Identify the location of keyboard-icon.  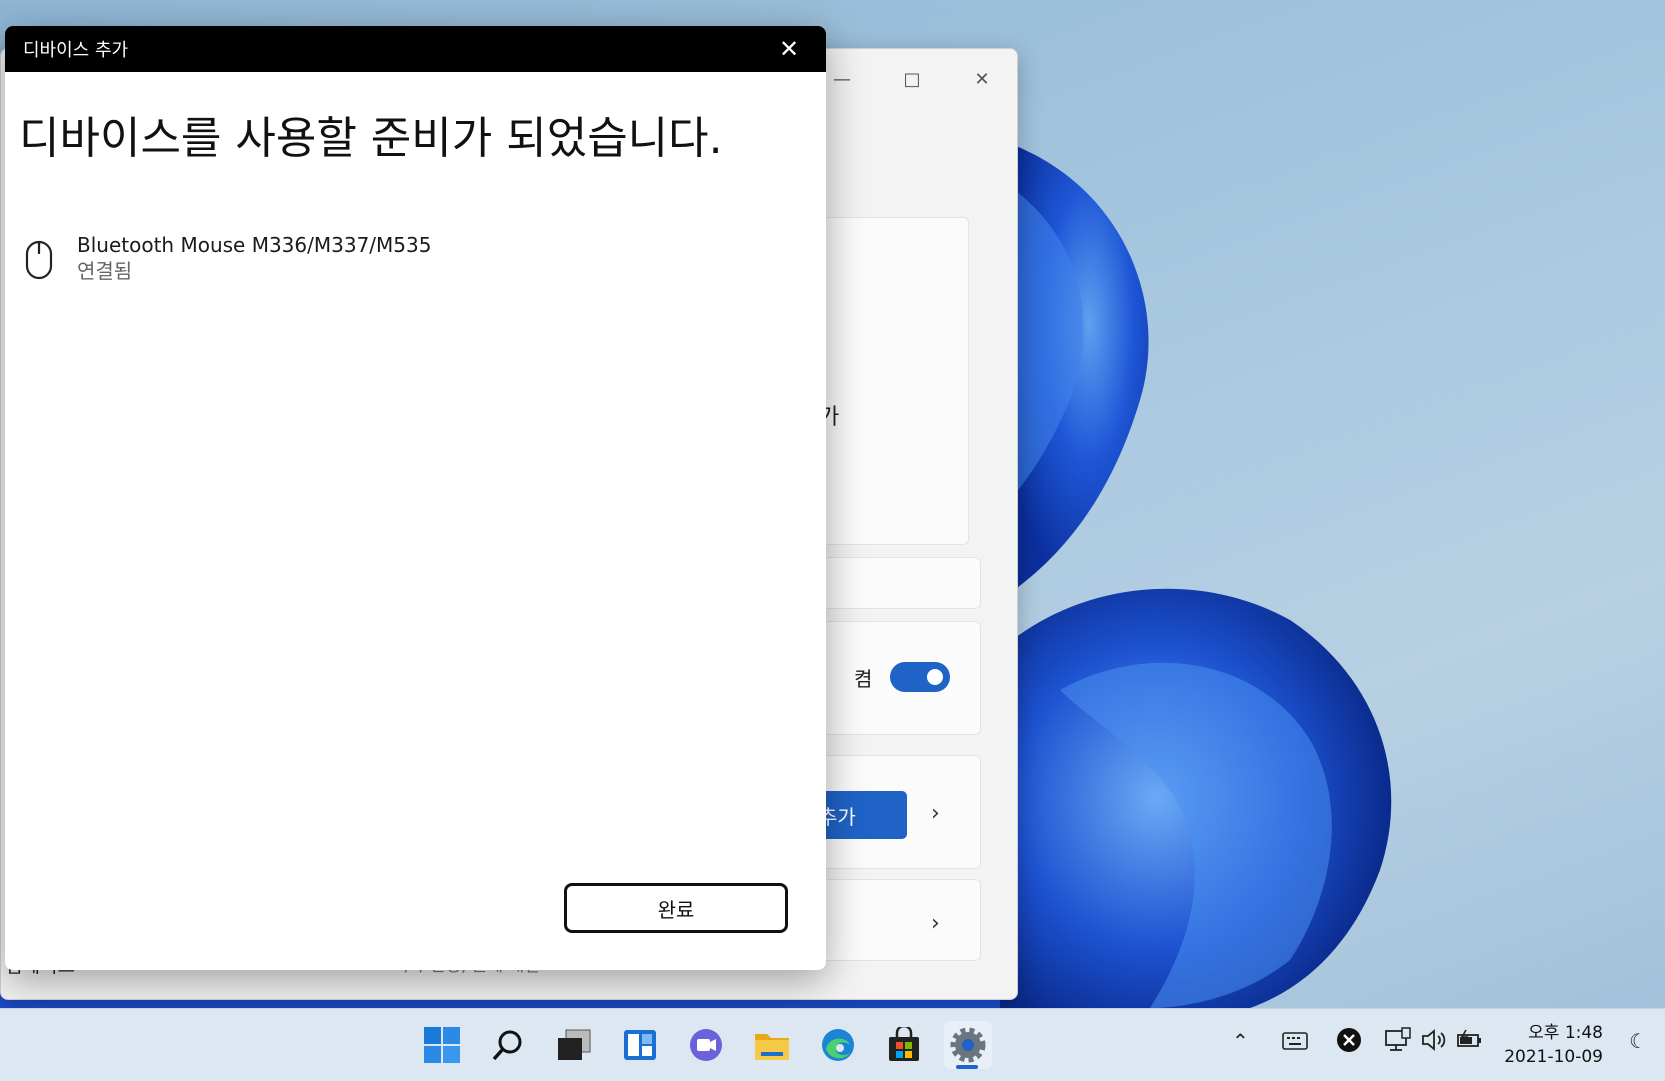
(1295, 1043).